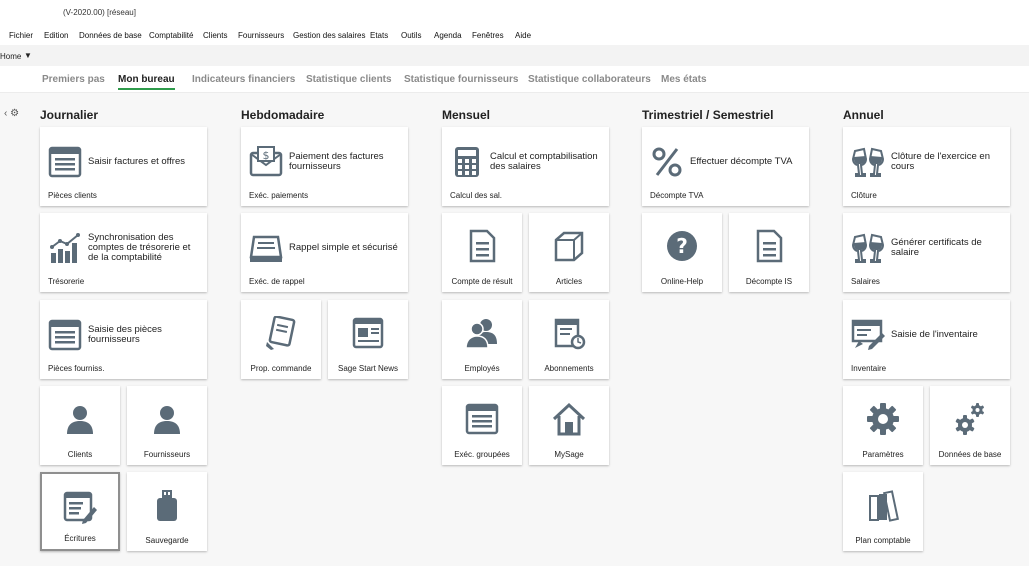 Image resolution: width=1029 pixels, height=566 pixels. I want to click on tile-online-help: ? Online-Help, so click(682, 252).